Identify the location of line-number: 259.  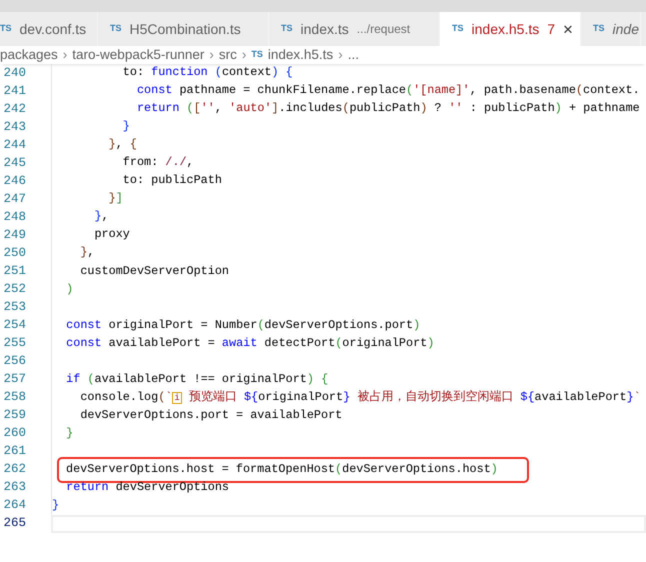
(14, 415).